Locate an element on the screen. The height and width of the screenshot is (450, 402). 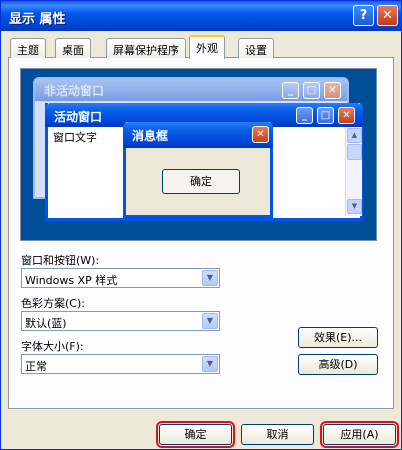
title-bar: 显示 属性 ? ✕ is located at coordinates (201, 16).